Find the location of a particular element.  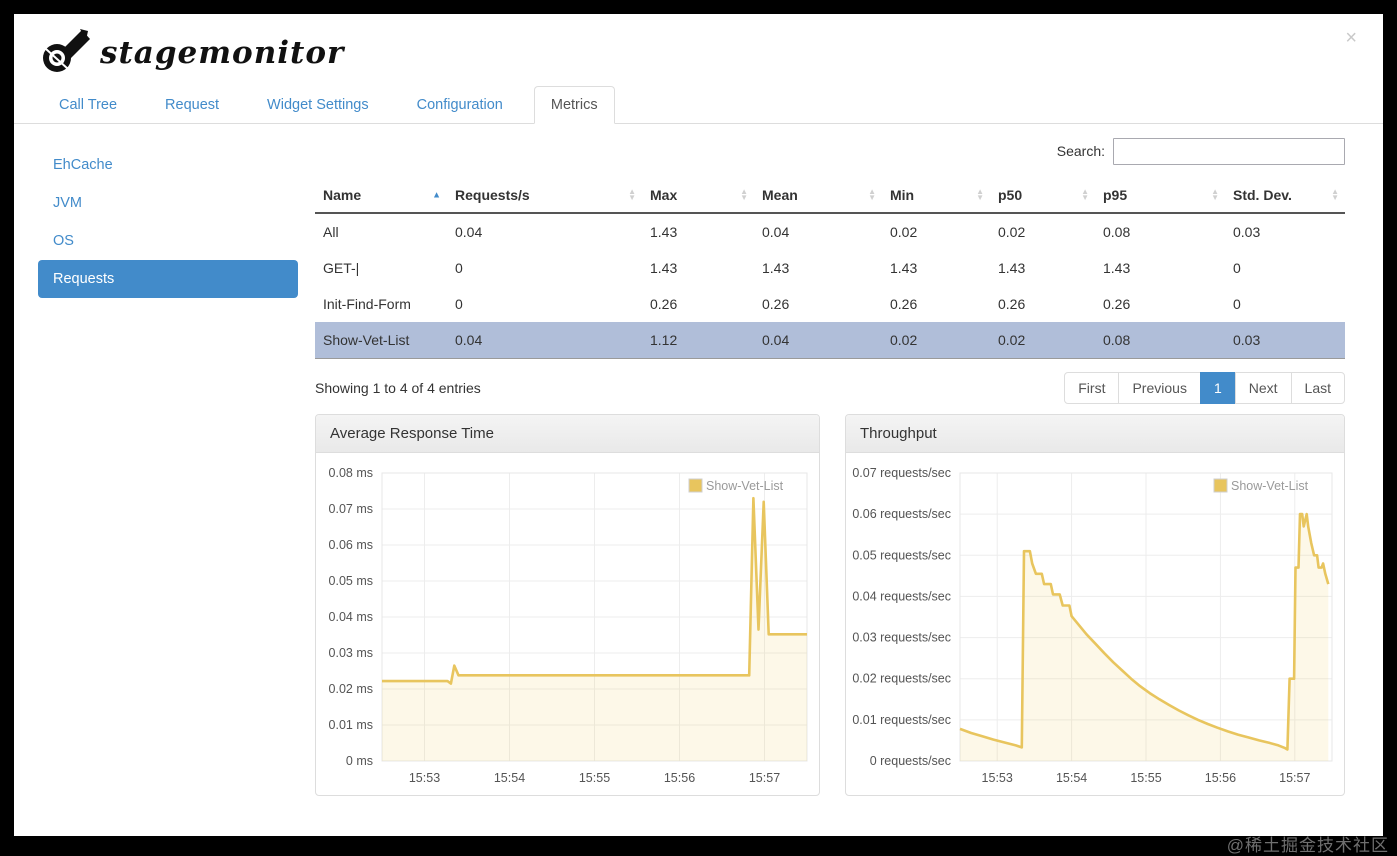

pagination-previous: Previous is located at coordinates (1159, 388).